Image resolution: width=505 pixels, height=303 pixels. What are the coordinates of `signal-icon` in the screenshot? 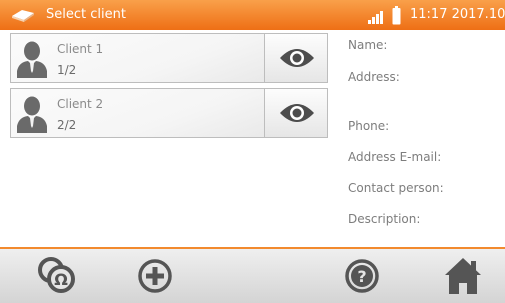 It's located at (375, 17).